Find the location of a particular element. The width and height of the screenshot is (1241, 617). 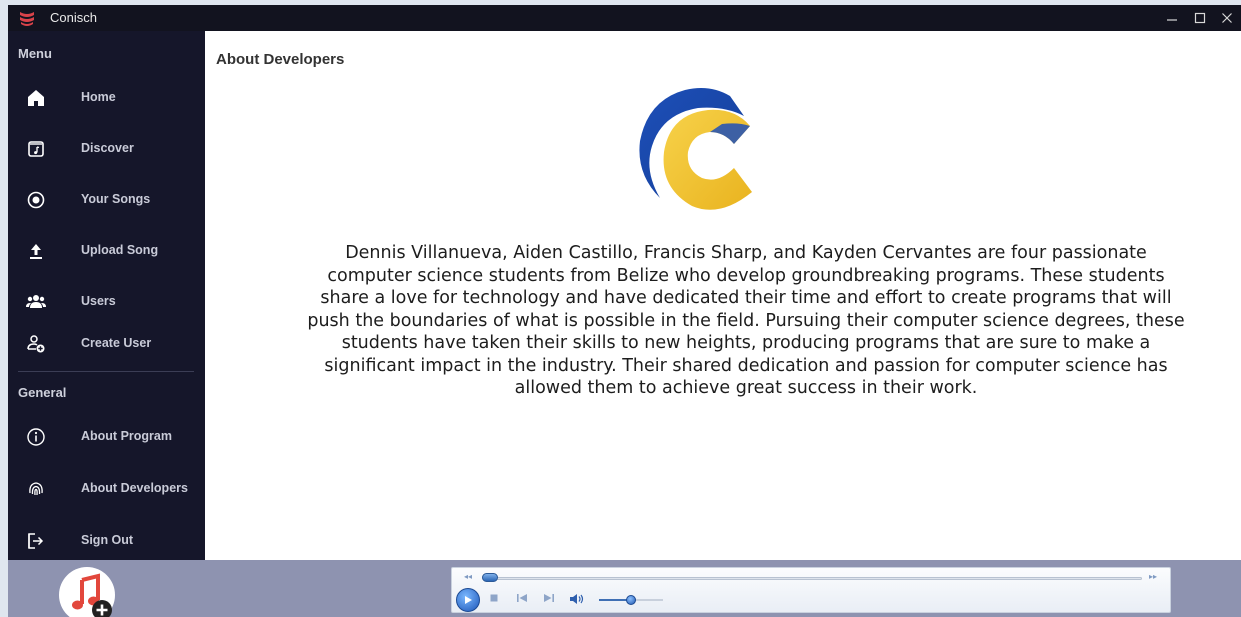

fingerprint-icon is located at coordinates (36, 489).